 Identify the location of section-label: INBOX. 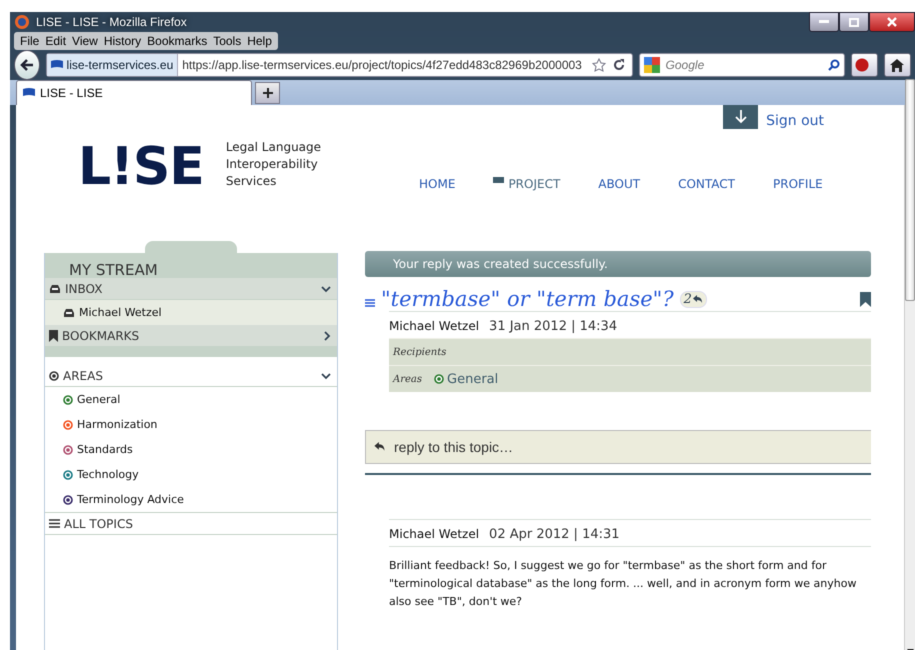
(83, 289).